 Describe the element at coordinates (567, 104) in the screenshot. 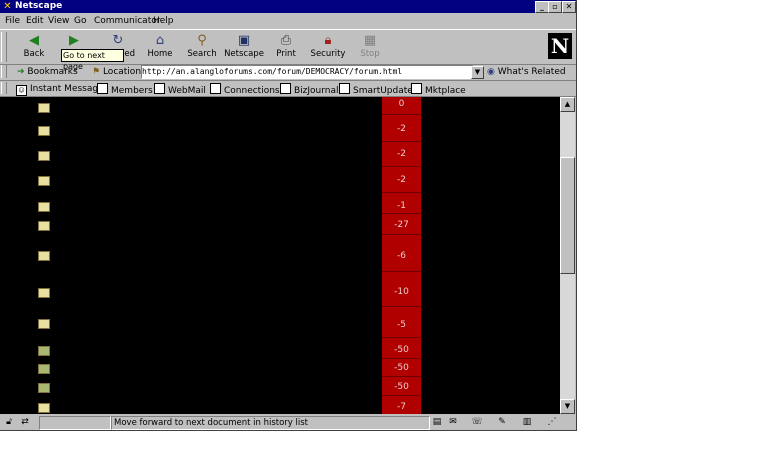

I see `scroll-up-button: ▲` at that location.